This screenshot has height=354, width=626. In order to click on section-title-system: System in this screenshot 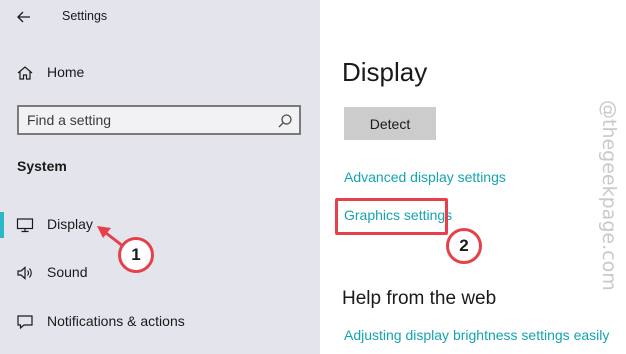, I will do `click(42, 166)`.